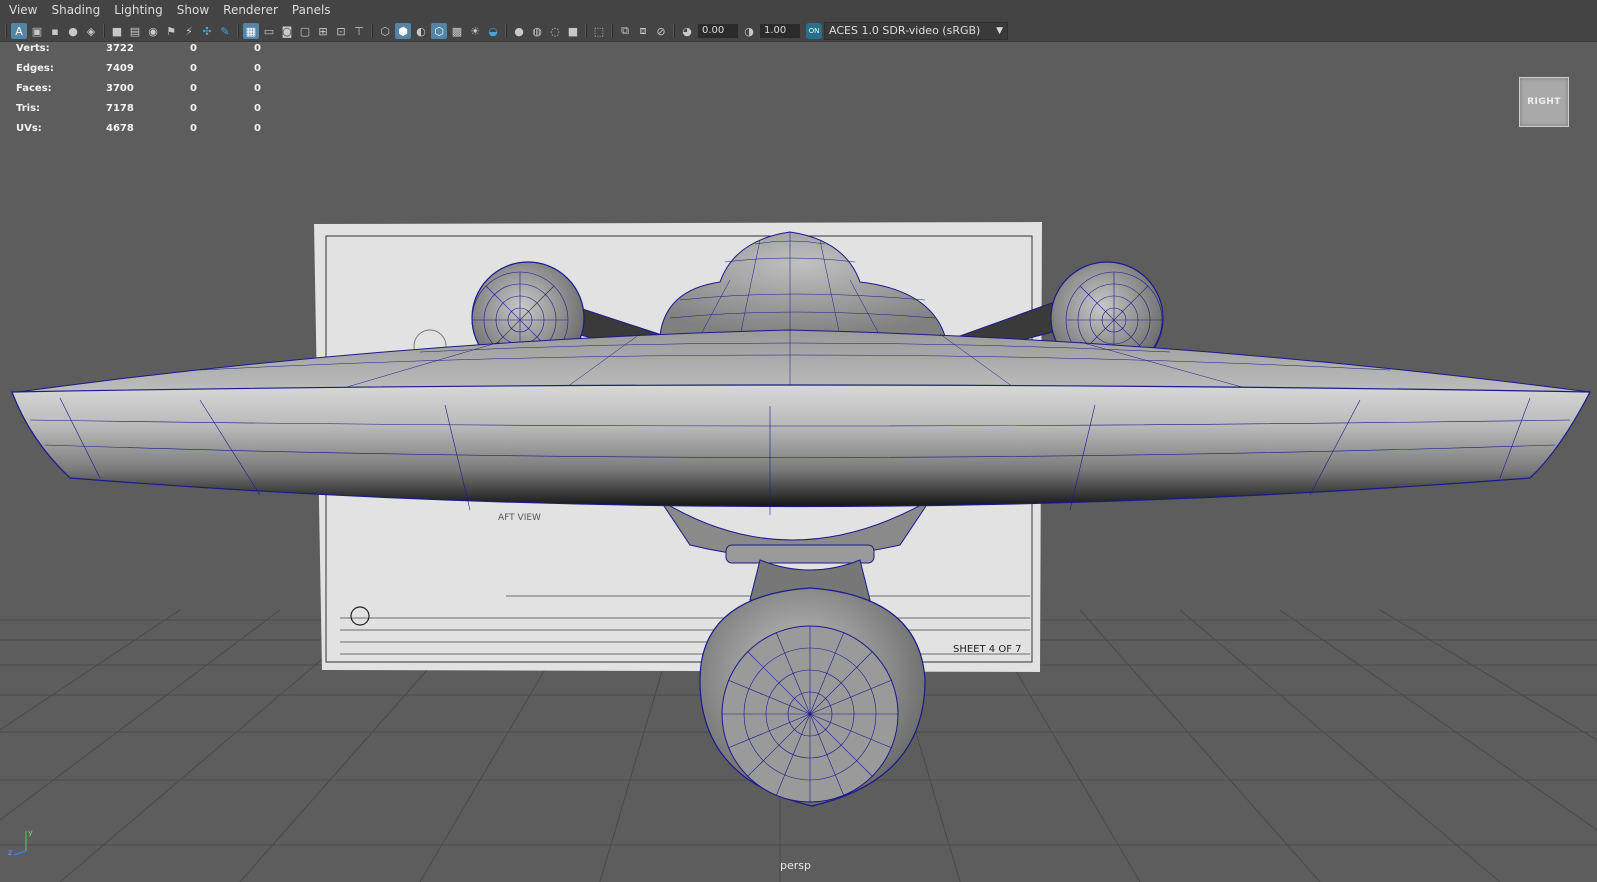 This screenshot has width=1597, height=882. What do you see at coordinates (171, 31) in the screenshot?
I see `field-chart-icon: ⚑` at bounding box center [171, 31].